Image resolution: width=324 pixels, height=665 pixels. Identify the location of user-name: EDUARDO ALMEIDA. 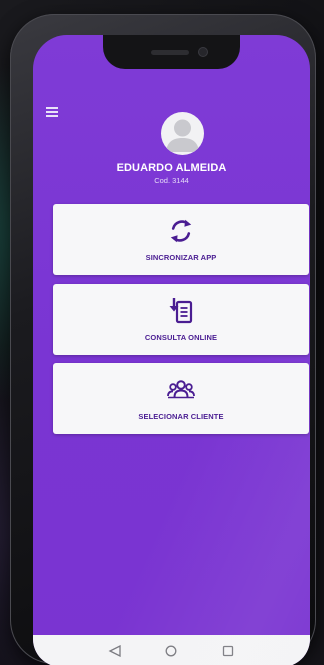
(171, 168).